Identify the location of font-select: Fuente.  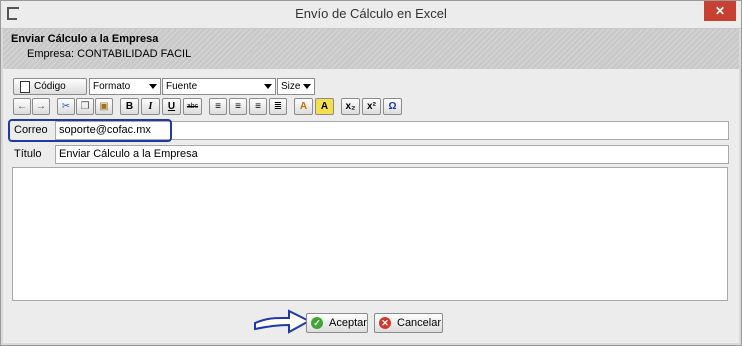
(219, 86).